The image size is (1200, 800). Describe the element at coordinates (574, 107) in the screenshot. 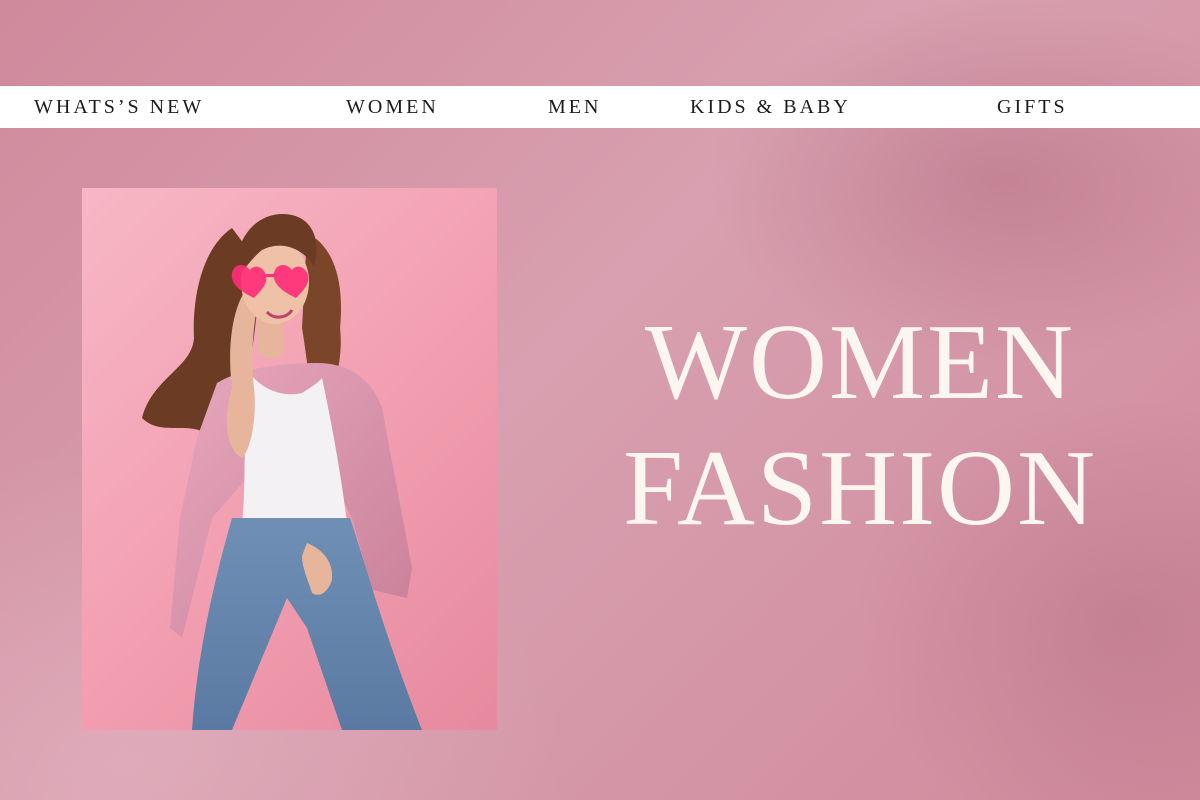

I see `nav-item-men: MEN` at that location.